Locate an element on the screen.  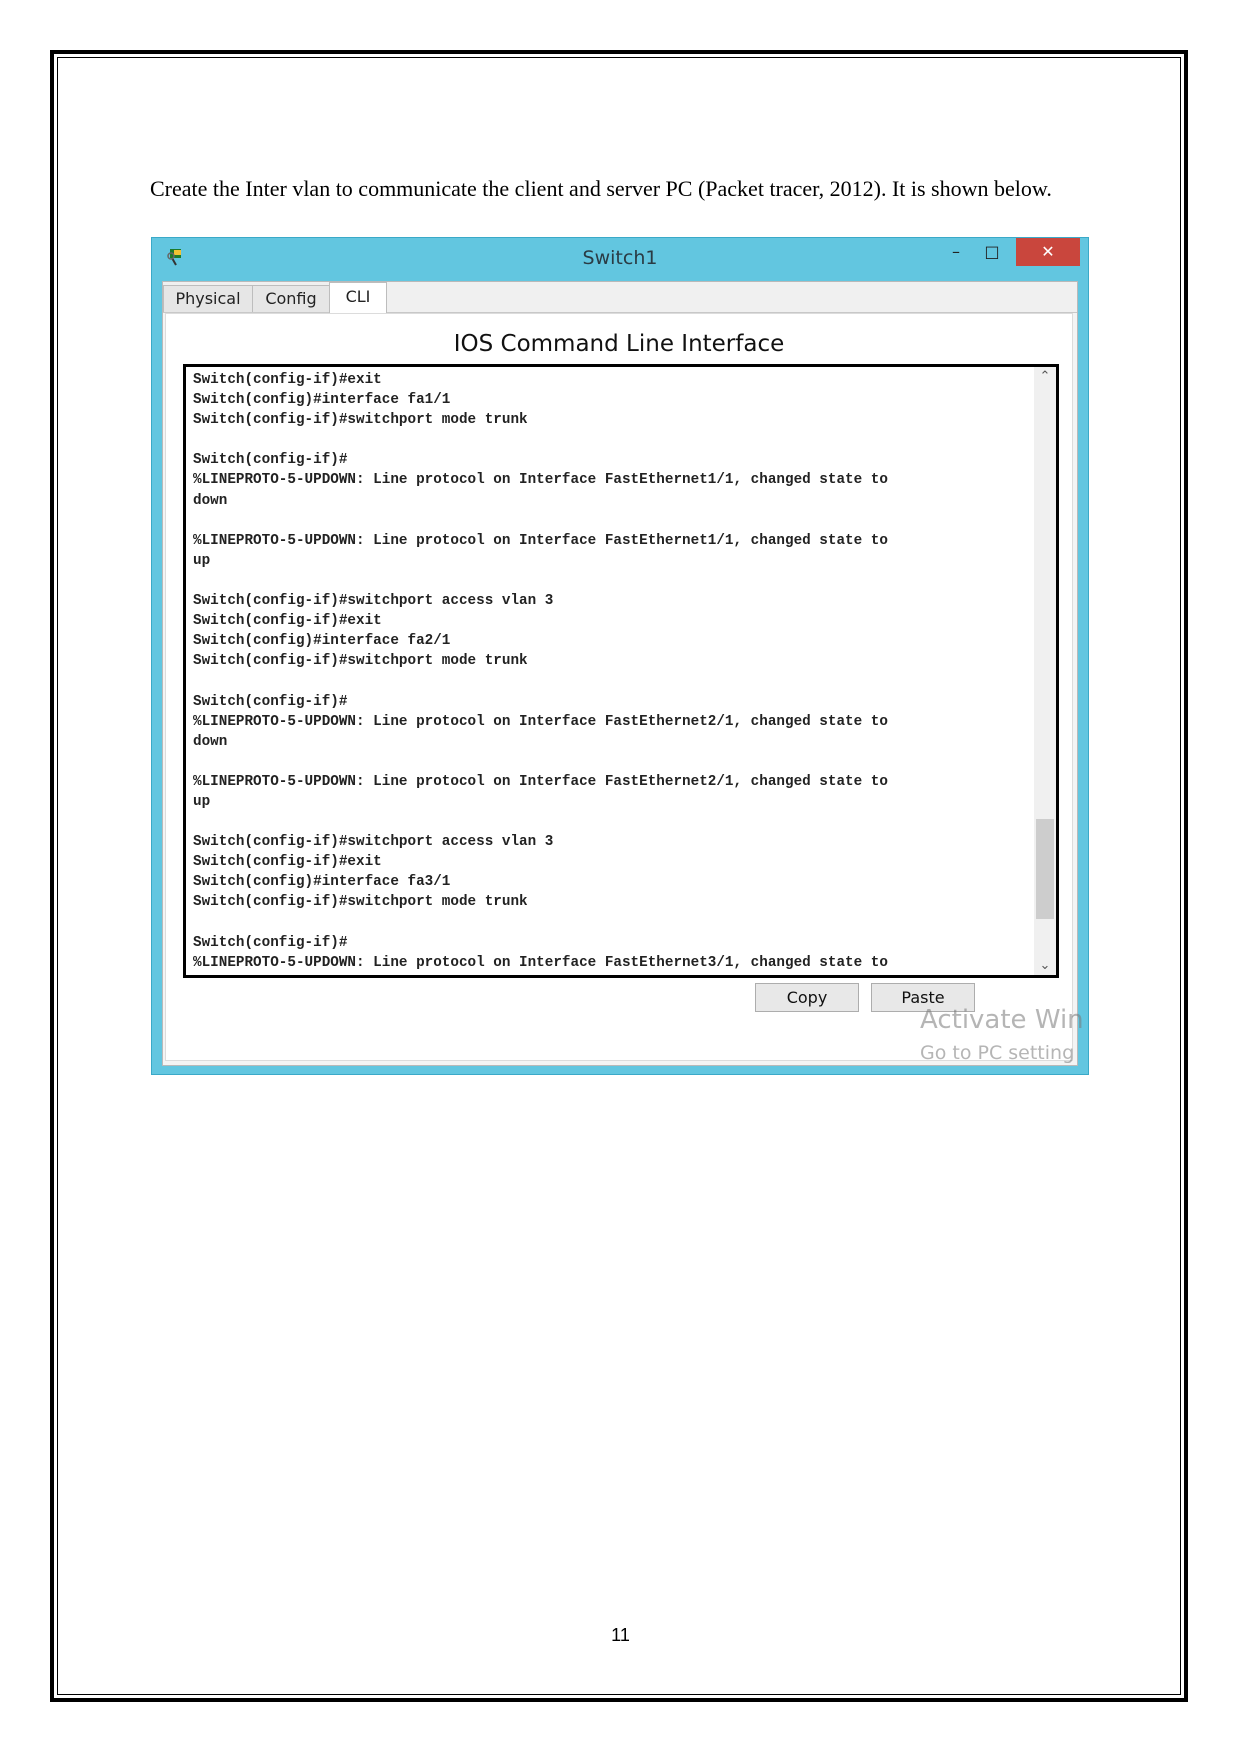
maximize-button: □ is located at coordinates (992, 252).